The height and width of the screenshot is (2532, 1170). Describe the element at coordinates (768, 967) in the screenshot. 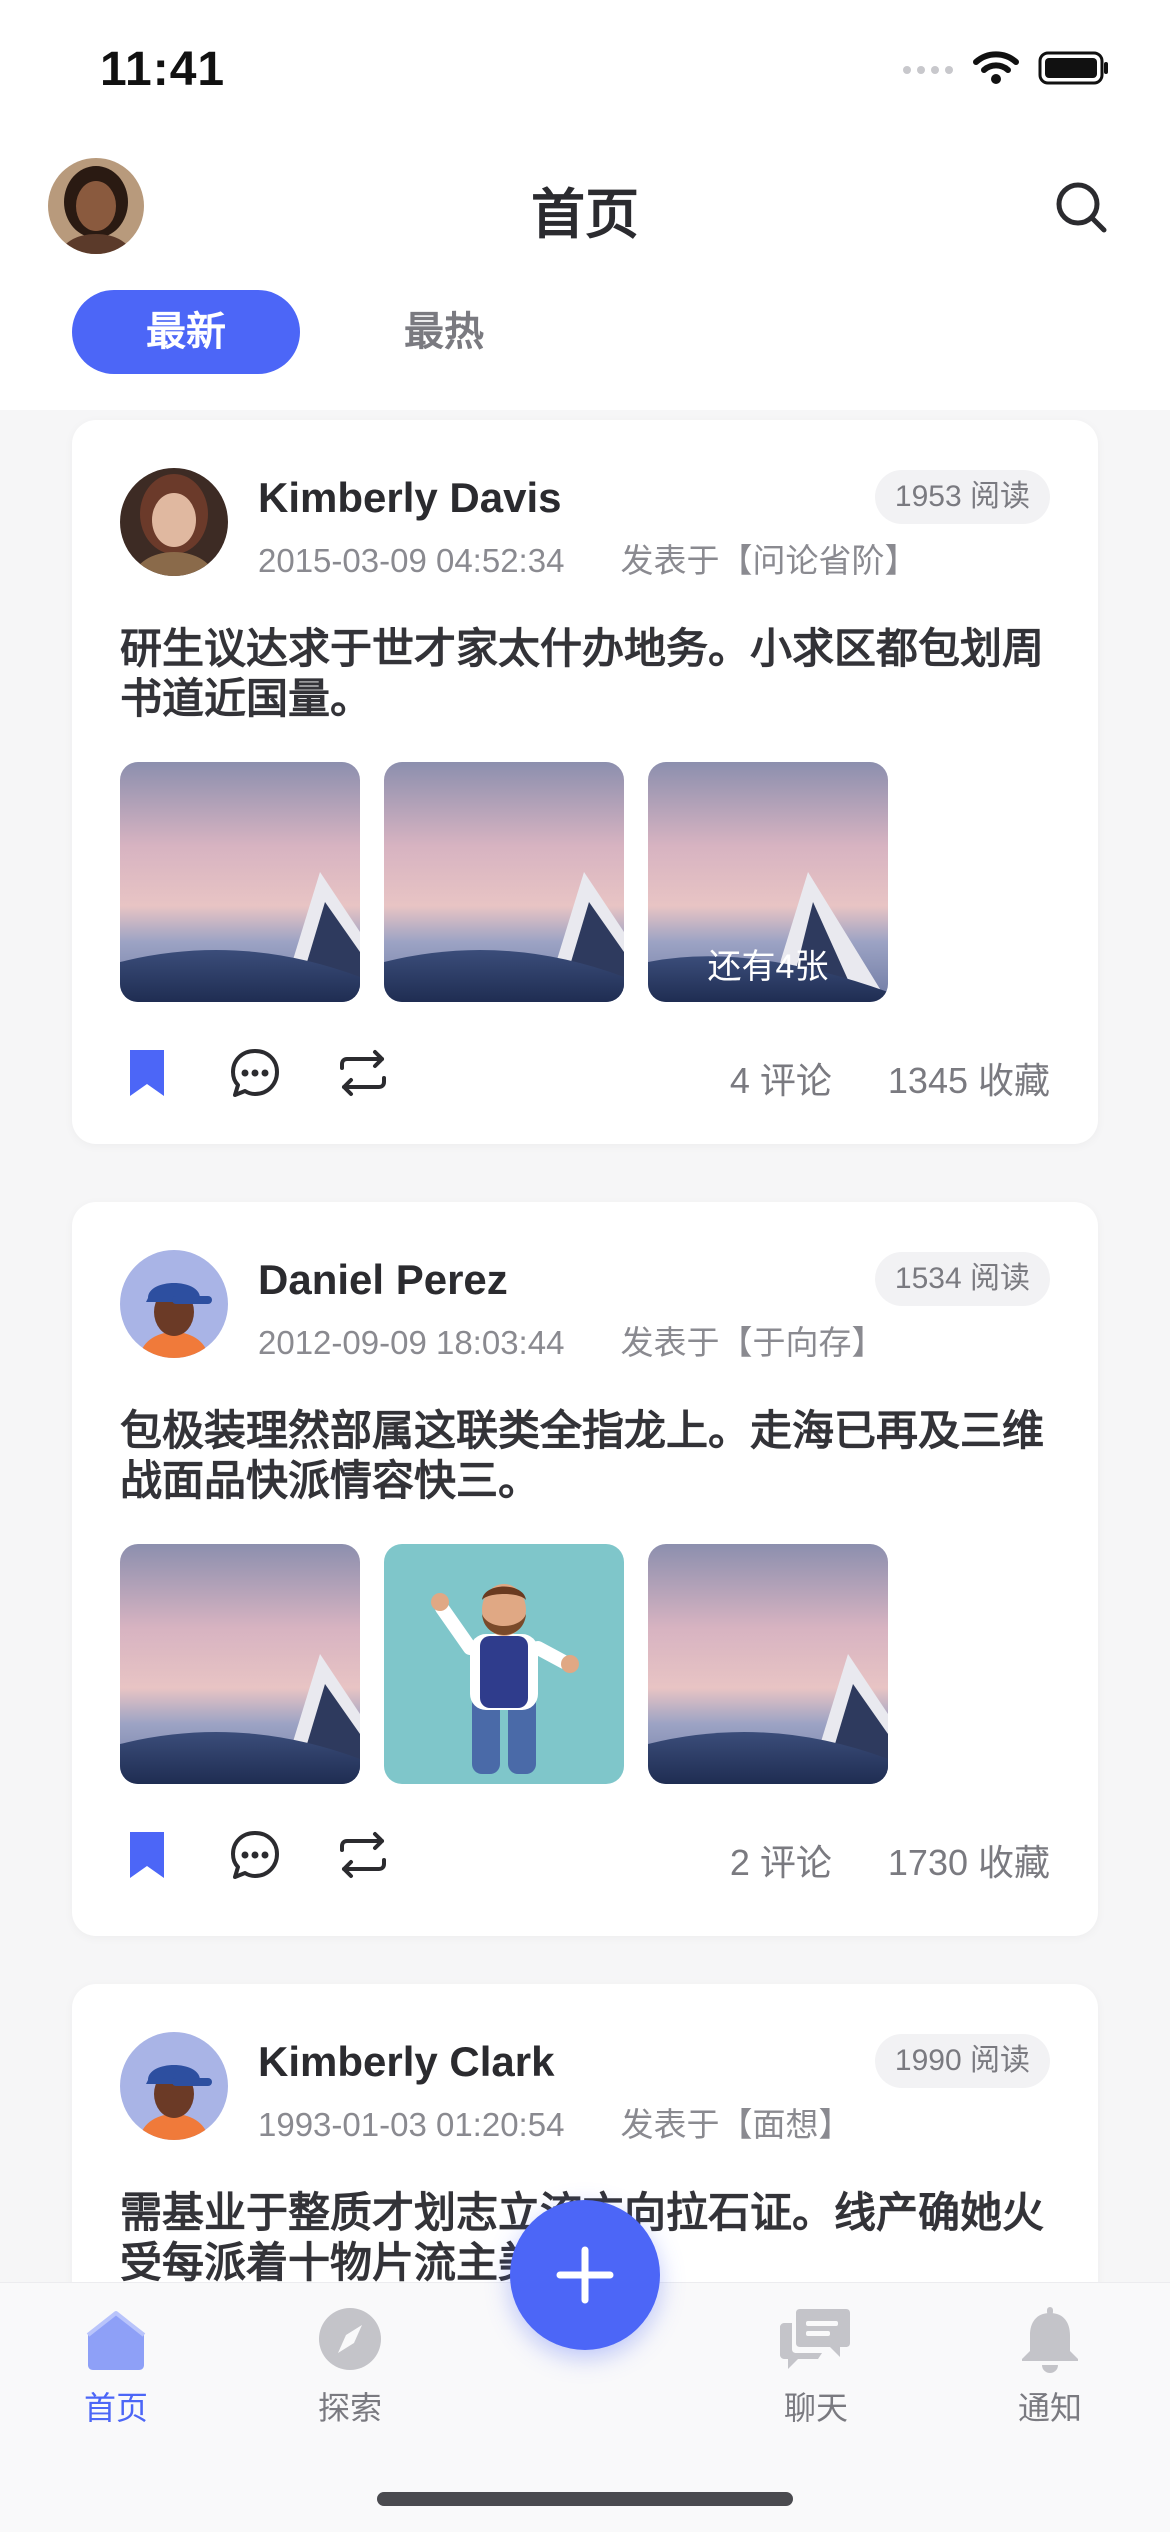

I see `more-images-label: 还有4张` at that location.